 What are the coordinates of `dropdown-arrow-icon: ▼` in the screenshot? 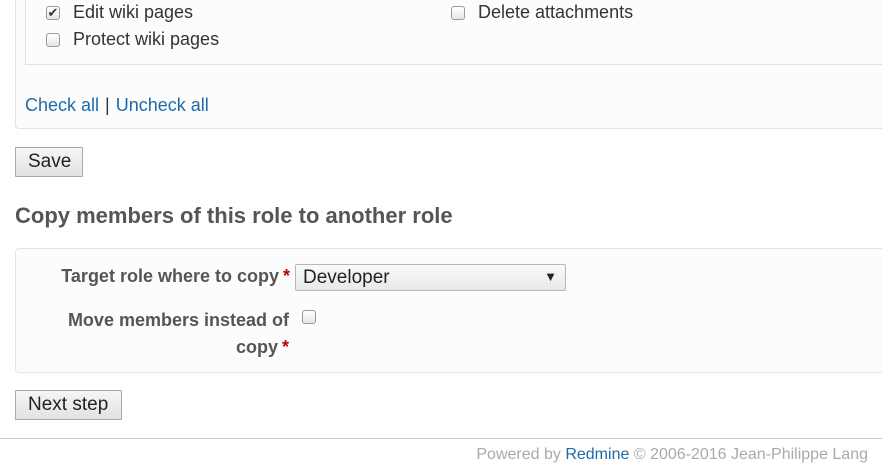 It's located at (550, 276).